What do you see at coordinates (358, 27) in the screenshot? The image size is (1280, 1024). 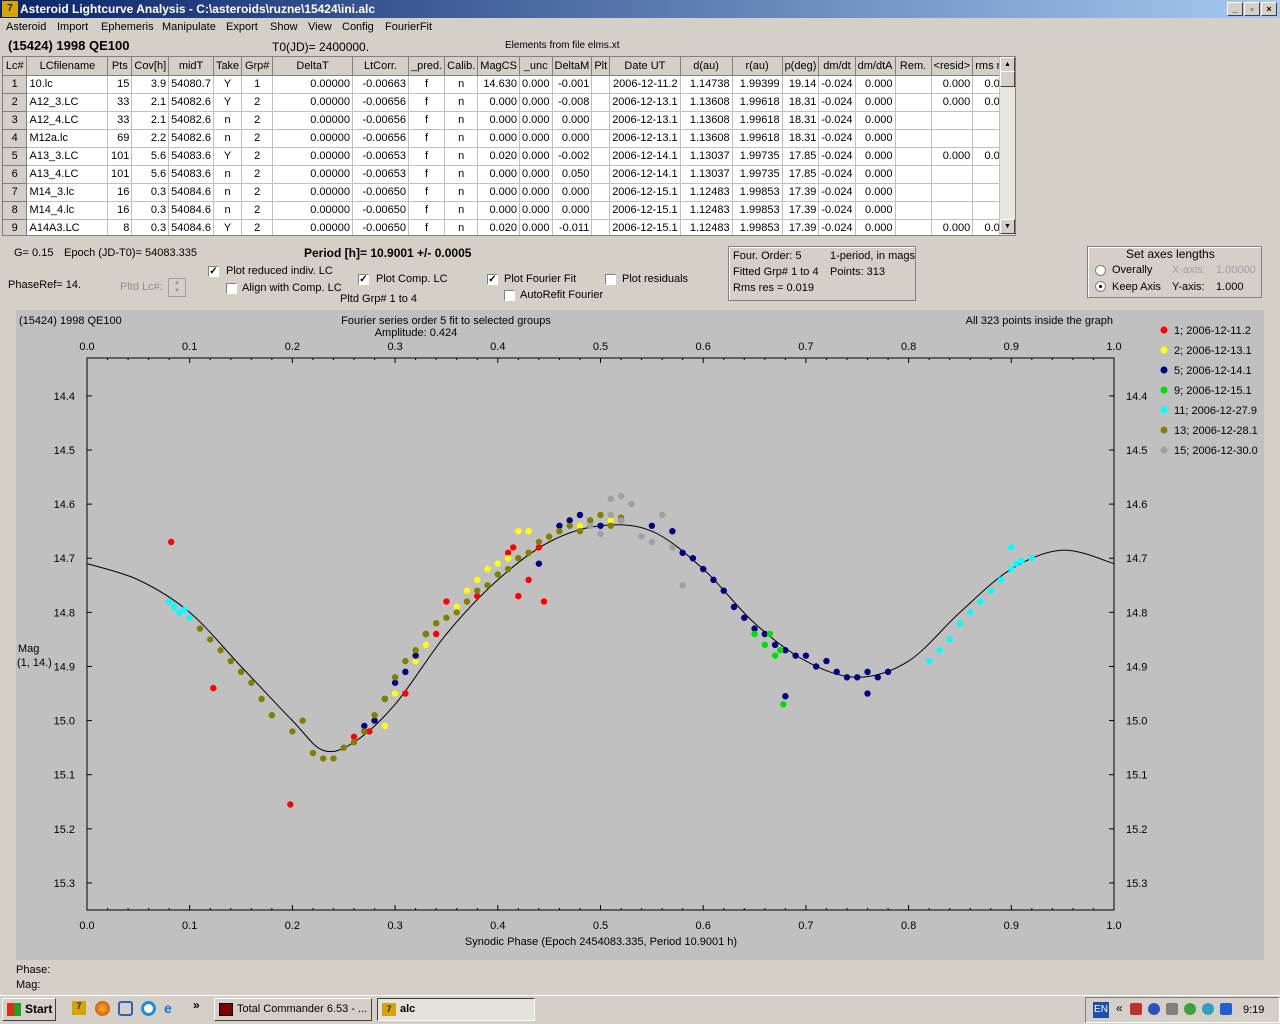 I see `menu-config: Config` at bounding box center [358, 27].